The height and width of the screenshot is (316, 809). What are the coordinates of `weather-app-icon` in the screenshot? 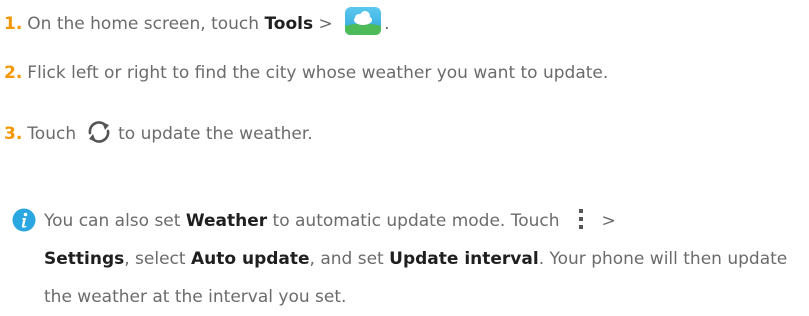 It's located at (363, 21).